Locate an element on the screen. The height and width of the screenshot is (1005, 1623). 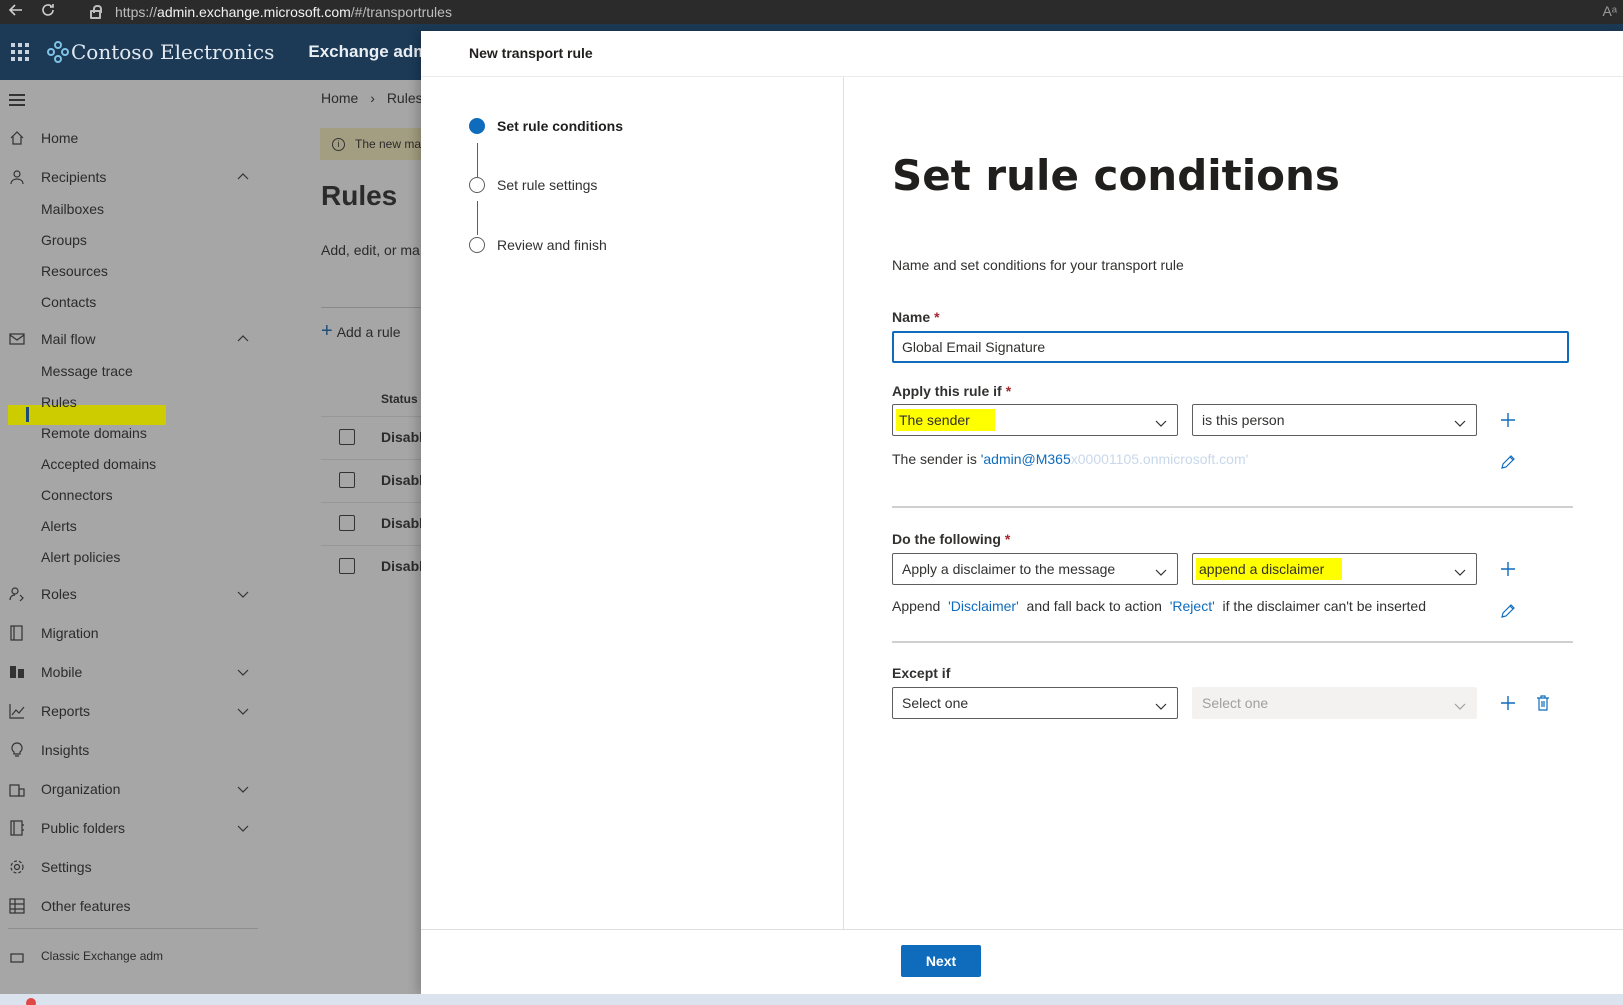
read-aloud-icon: Aᵃ is located at coordinates (1609, 11).